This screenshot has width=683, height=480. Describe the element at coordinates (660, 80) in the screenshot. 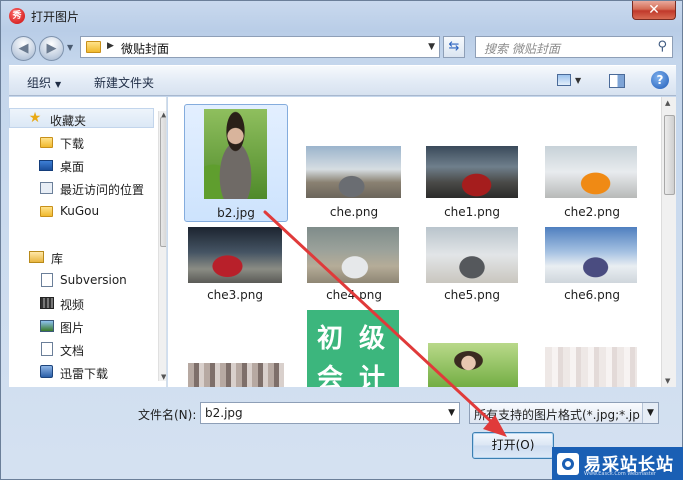

I see `help-icon: ?` at that location.